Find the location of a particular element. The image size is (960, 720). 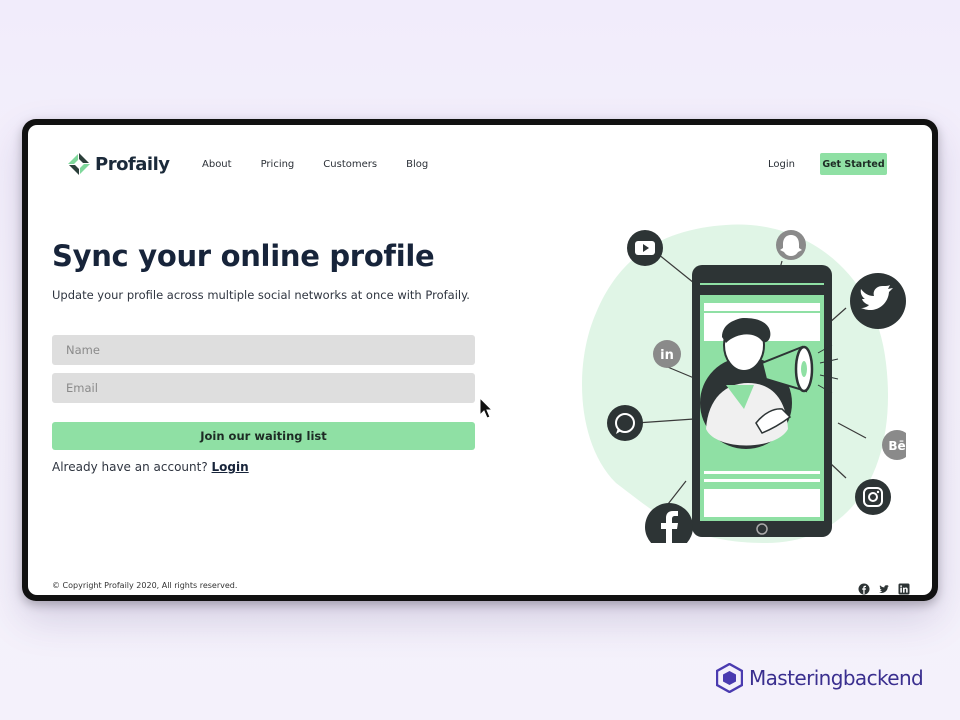

account-prompt-text: Already have an account? is located at coordinates (130, 467).